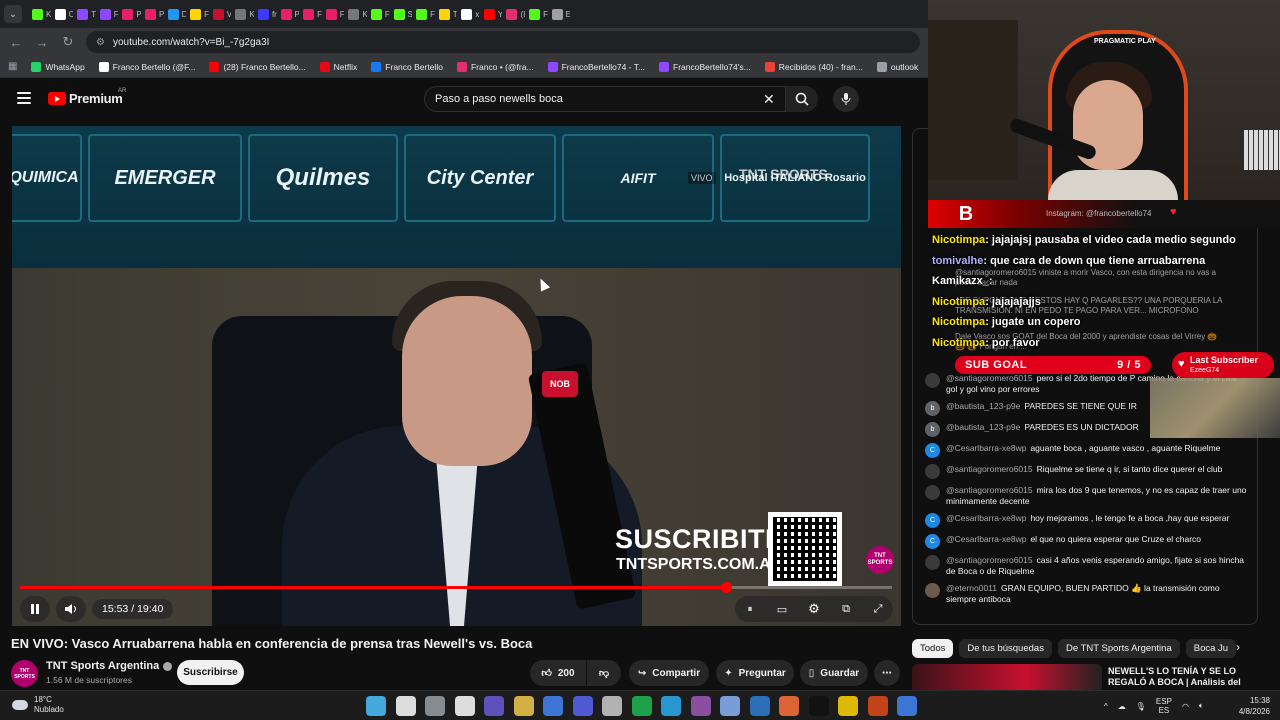  Describe the element at coordinates (971, 588) in the screenshot. I see `chat-author: @eterno0011` at that location.